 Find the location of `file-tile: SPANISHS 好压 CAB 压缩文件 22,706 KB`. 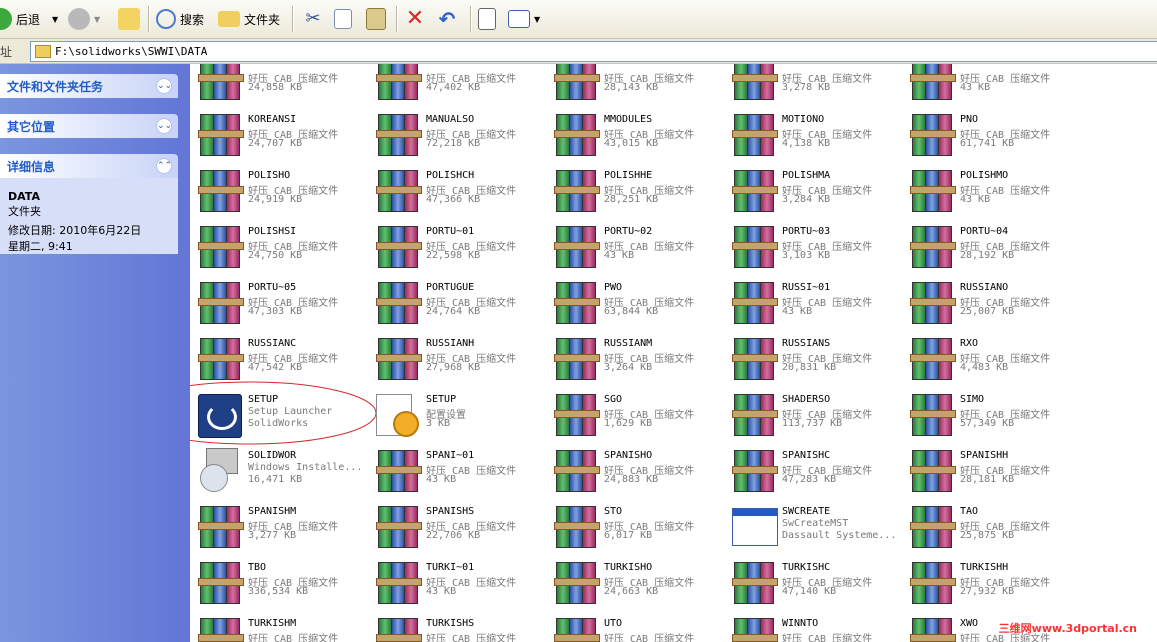

file-tile: SPANISHS 好压 CAB 压缩文件 22,706 KB is located at coordinates (457, 528).